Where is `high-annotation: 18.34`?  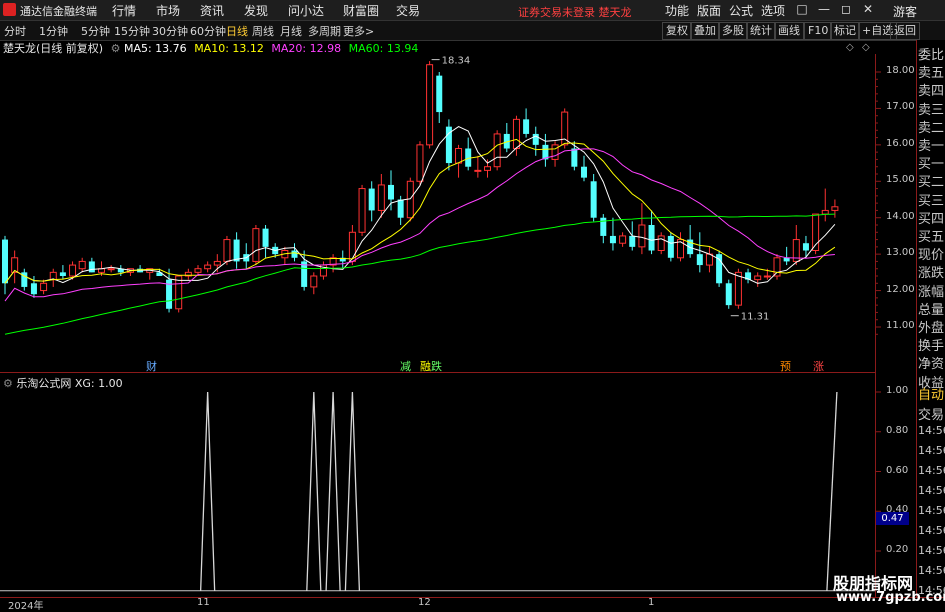 high-annotation: 18.34 is located at coordinates (456, 61).